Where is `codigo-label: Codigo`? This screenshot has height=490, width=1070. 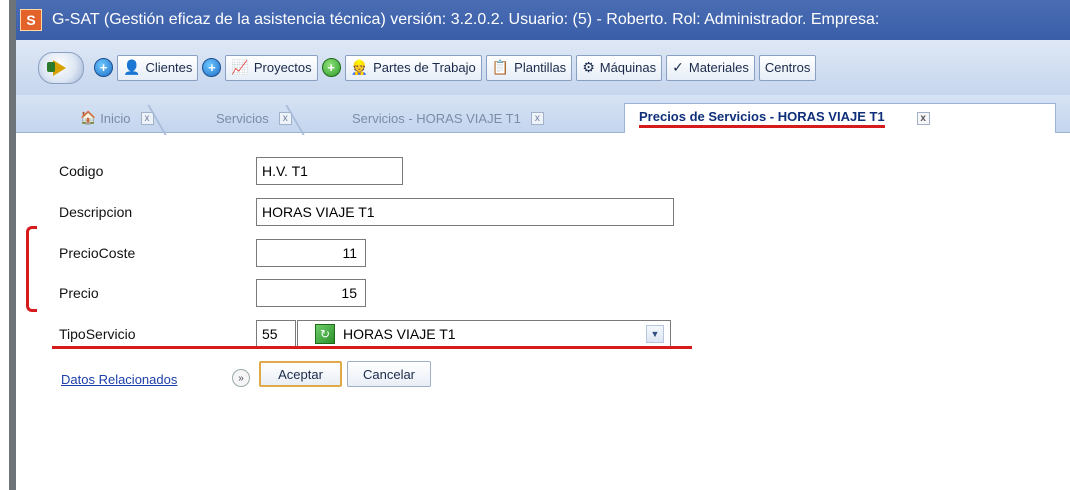
codigo-label: Codigo is located at coordinates (81, 171).